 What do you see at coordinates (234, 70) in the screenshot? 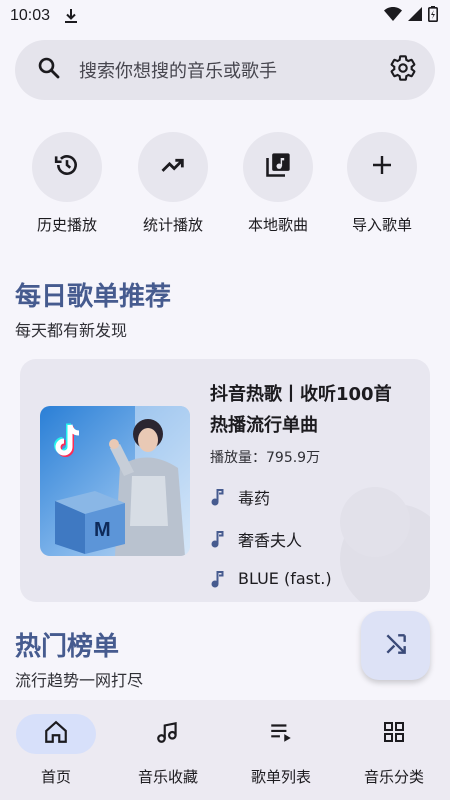
I see `search-input: 搜索你想搜的音乐或歌手` at bounding box center [234, 70].